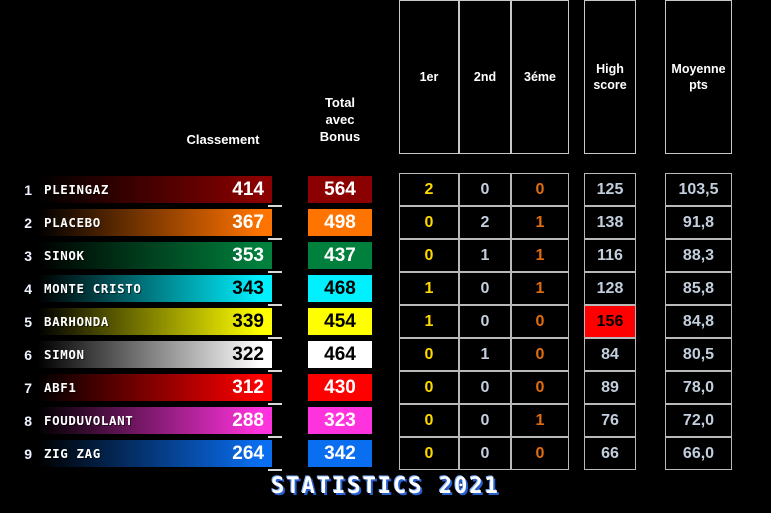 This screenshot has width=771, height=513. Describe the element at coordinates (429, 189) in the screenshot. I see `first-place-cell: 2` at that location.